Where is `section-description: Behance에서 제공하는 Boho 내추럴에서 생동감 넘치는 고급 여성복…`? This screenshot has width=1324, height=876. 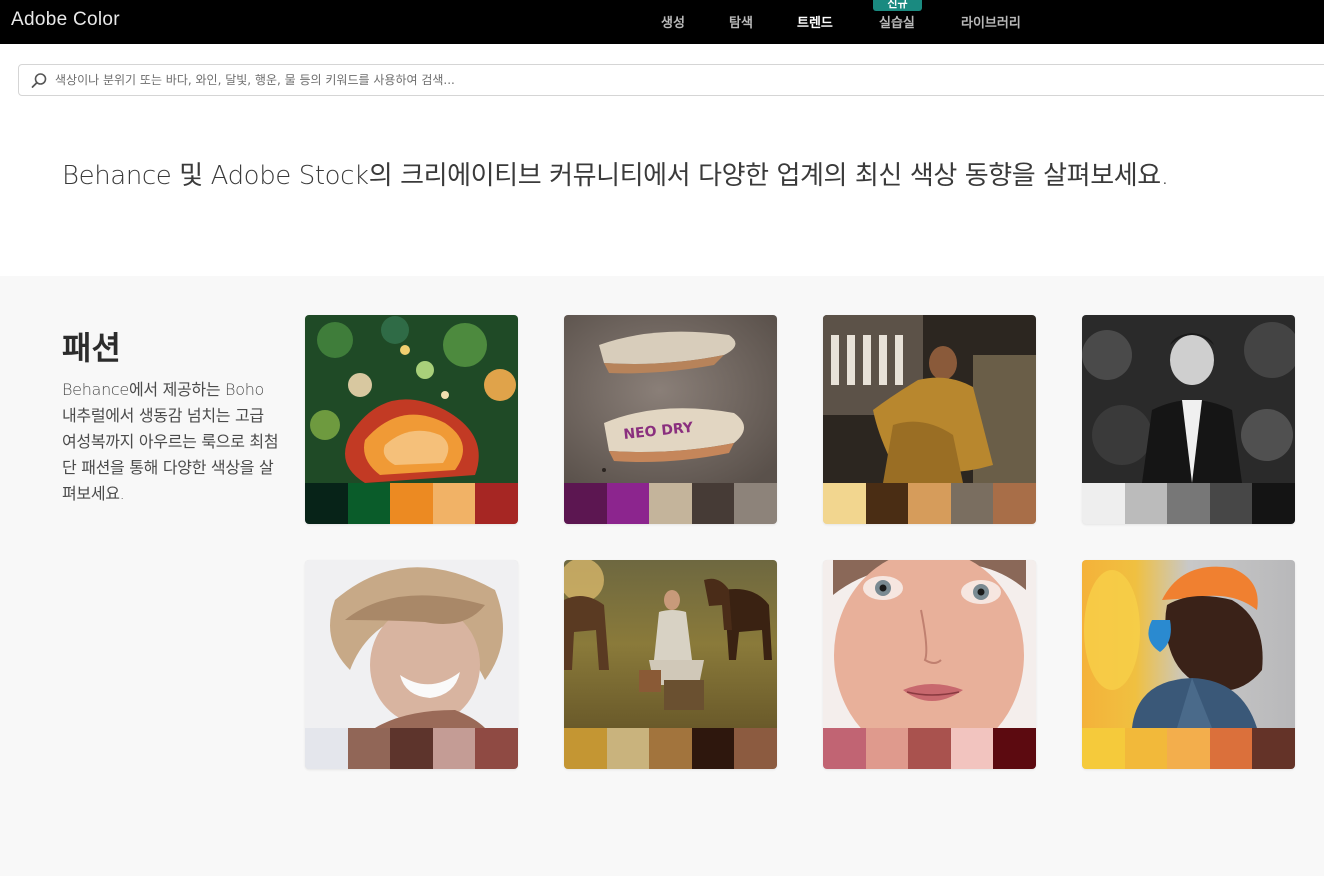 section-description: Behance에서 제공하는 Boho 내추럴에서 생동감 넘치는 고급 여성복… is located at coordinates (170, 441).